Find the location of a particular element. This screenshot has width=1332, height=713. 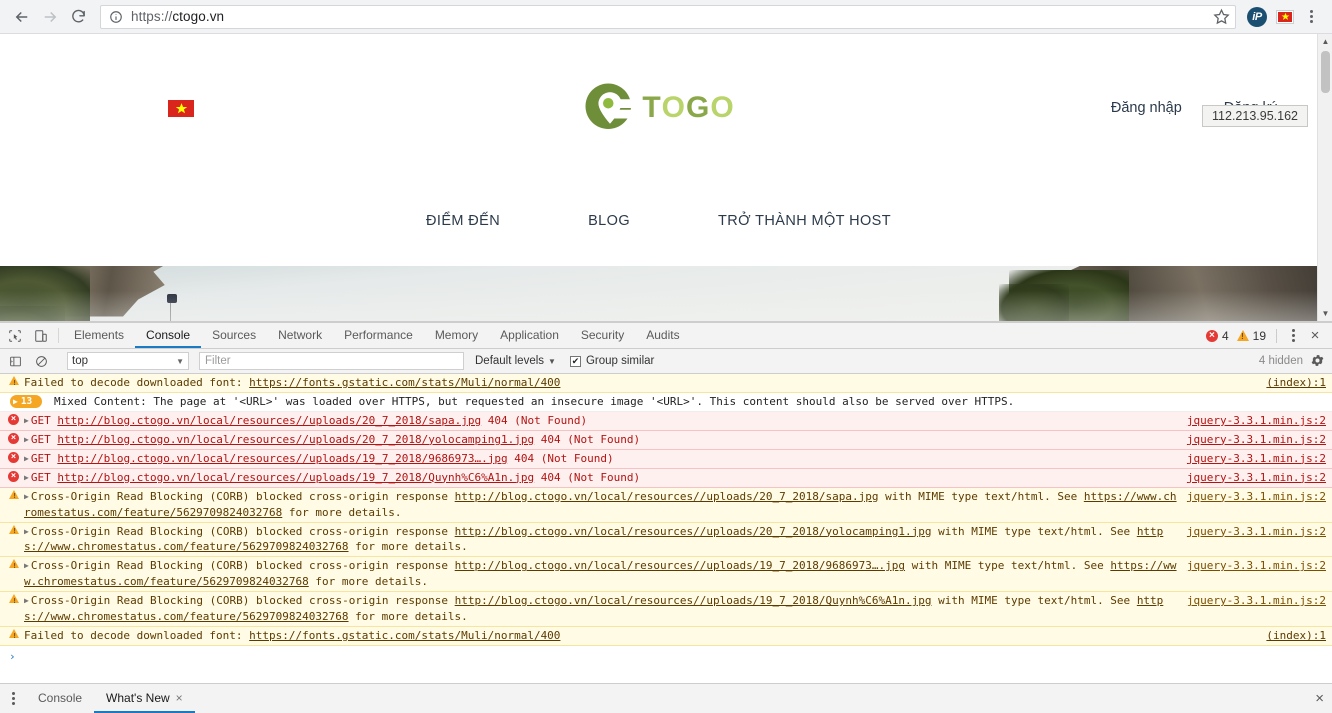

chevron-down-icon: ▼ is located at coordinates (180, 361).